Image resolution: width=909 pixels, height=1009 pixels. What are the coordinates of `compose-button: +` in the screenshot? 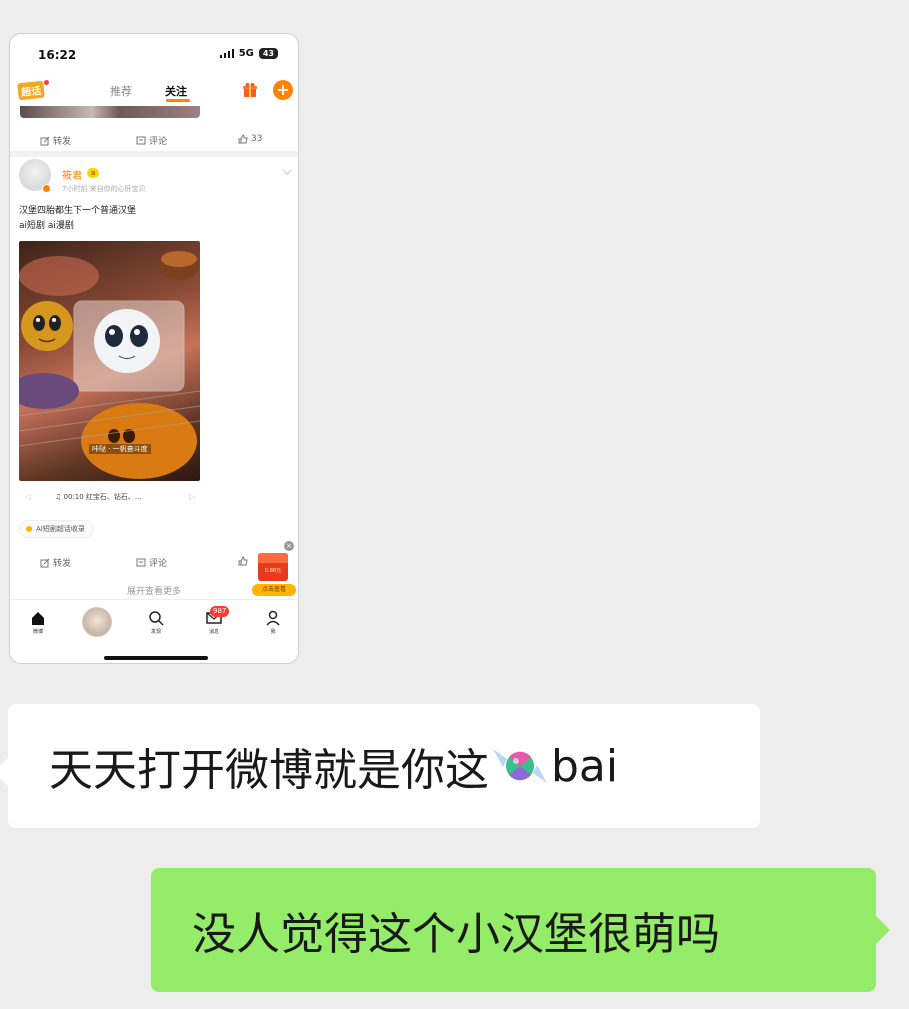 It's located at (283, 90).